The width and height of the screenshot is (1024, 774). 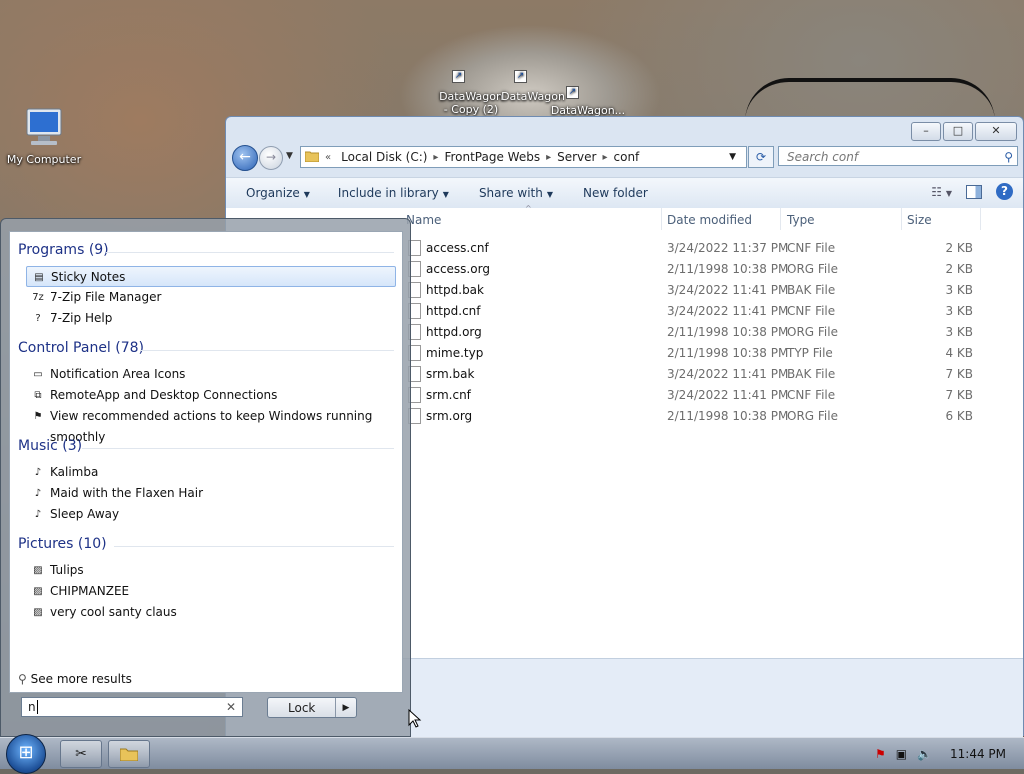 I want to click on file-row: httpd.bak 3/24/2022 11:41 PM BAK File 3 KB, so click(x=714, y=290).